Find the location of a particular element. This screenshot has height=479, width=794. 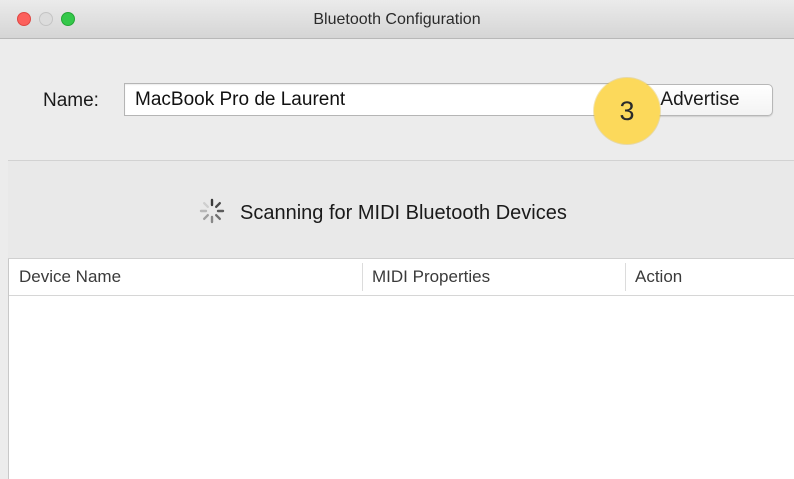

column-header-action: Action is located at coordinates (709, 277).